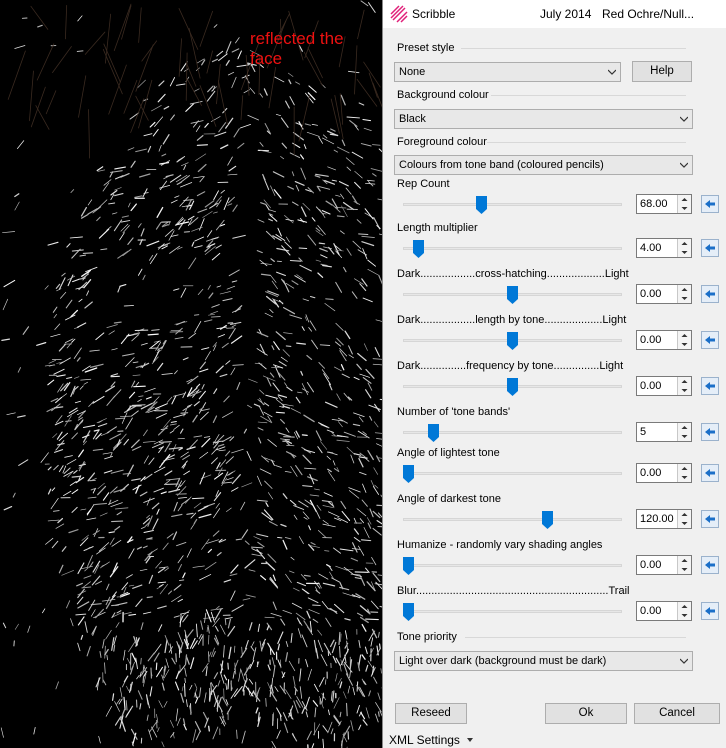  What do you see at coordinates (677, 713) in the screenshot?
I see `cancel-button: Cancel` at bounding box center [677, 713].